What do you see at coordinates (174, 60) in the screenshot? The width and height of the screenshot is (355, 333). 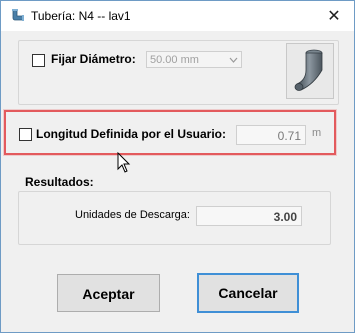 I see `diameter-dropdown-value: 50.00 mm` at bounding box center [174, 60].